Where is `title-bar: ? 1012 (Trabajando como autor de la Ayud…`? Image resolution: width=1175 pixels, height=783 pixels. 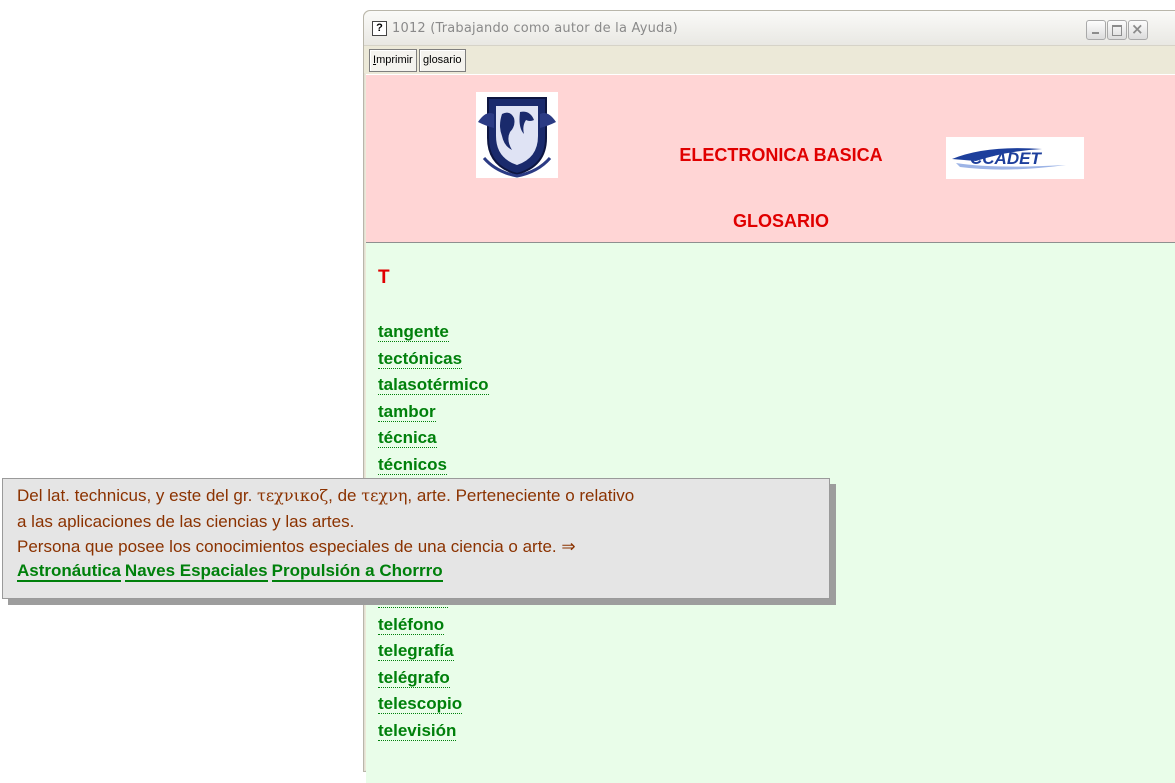 title-bar: ? 1012 (Trabajando como autor de la Ayud… is located at coordinates (769, 28).